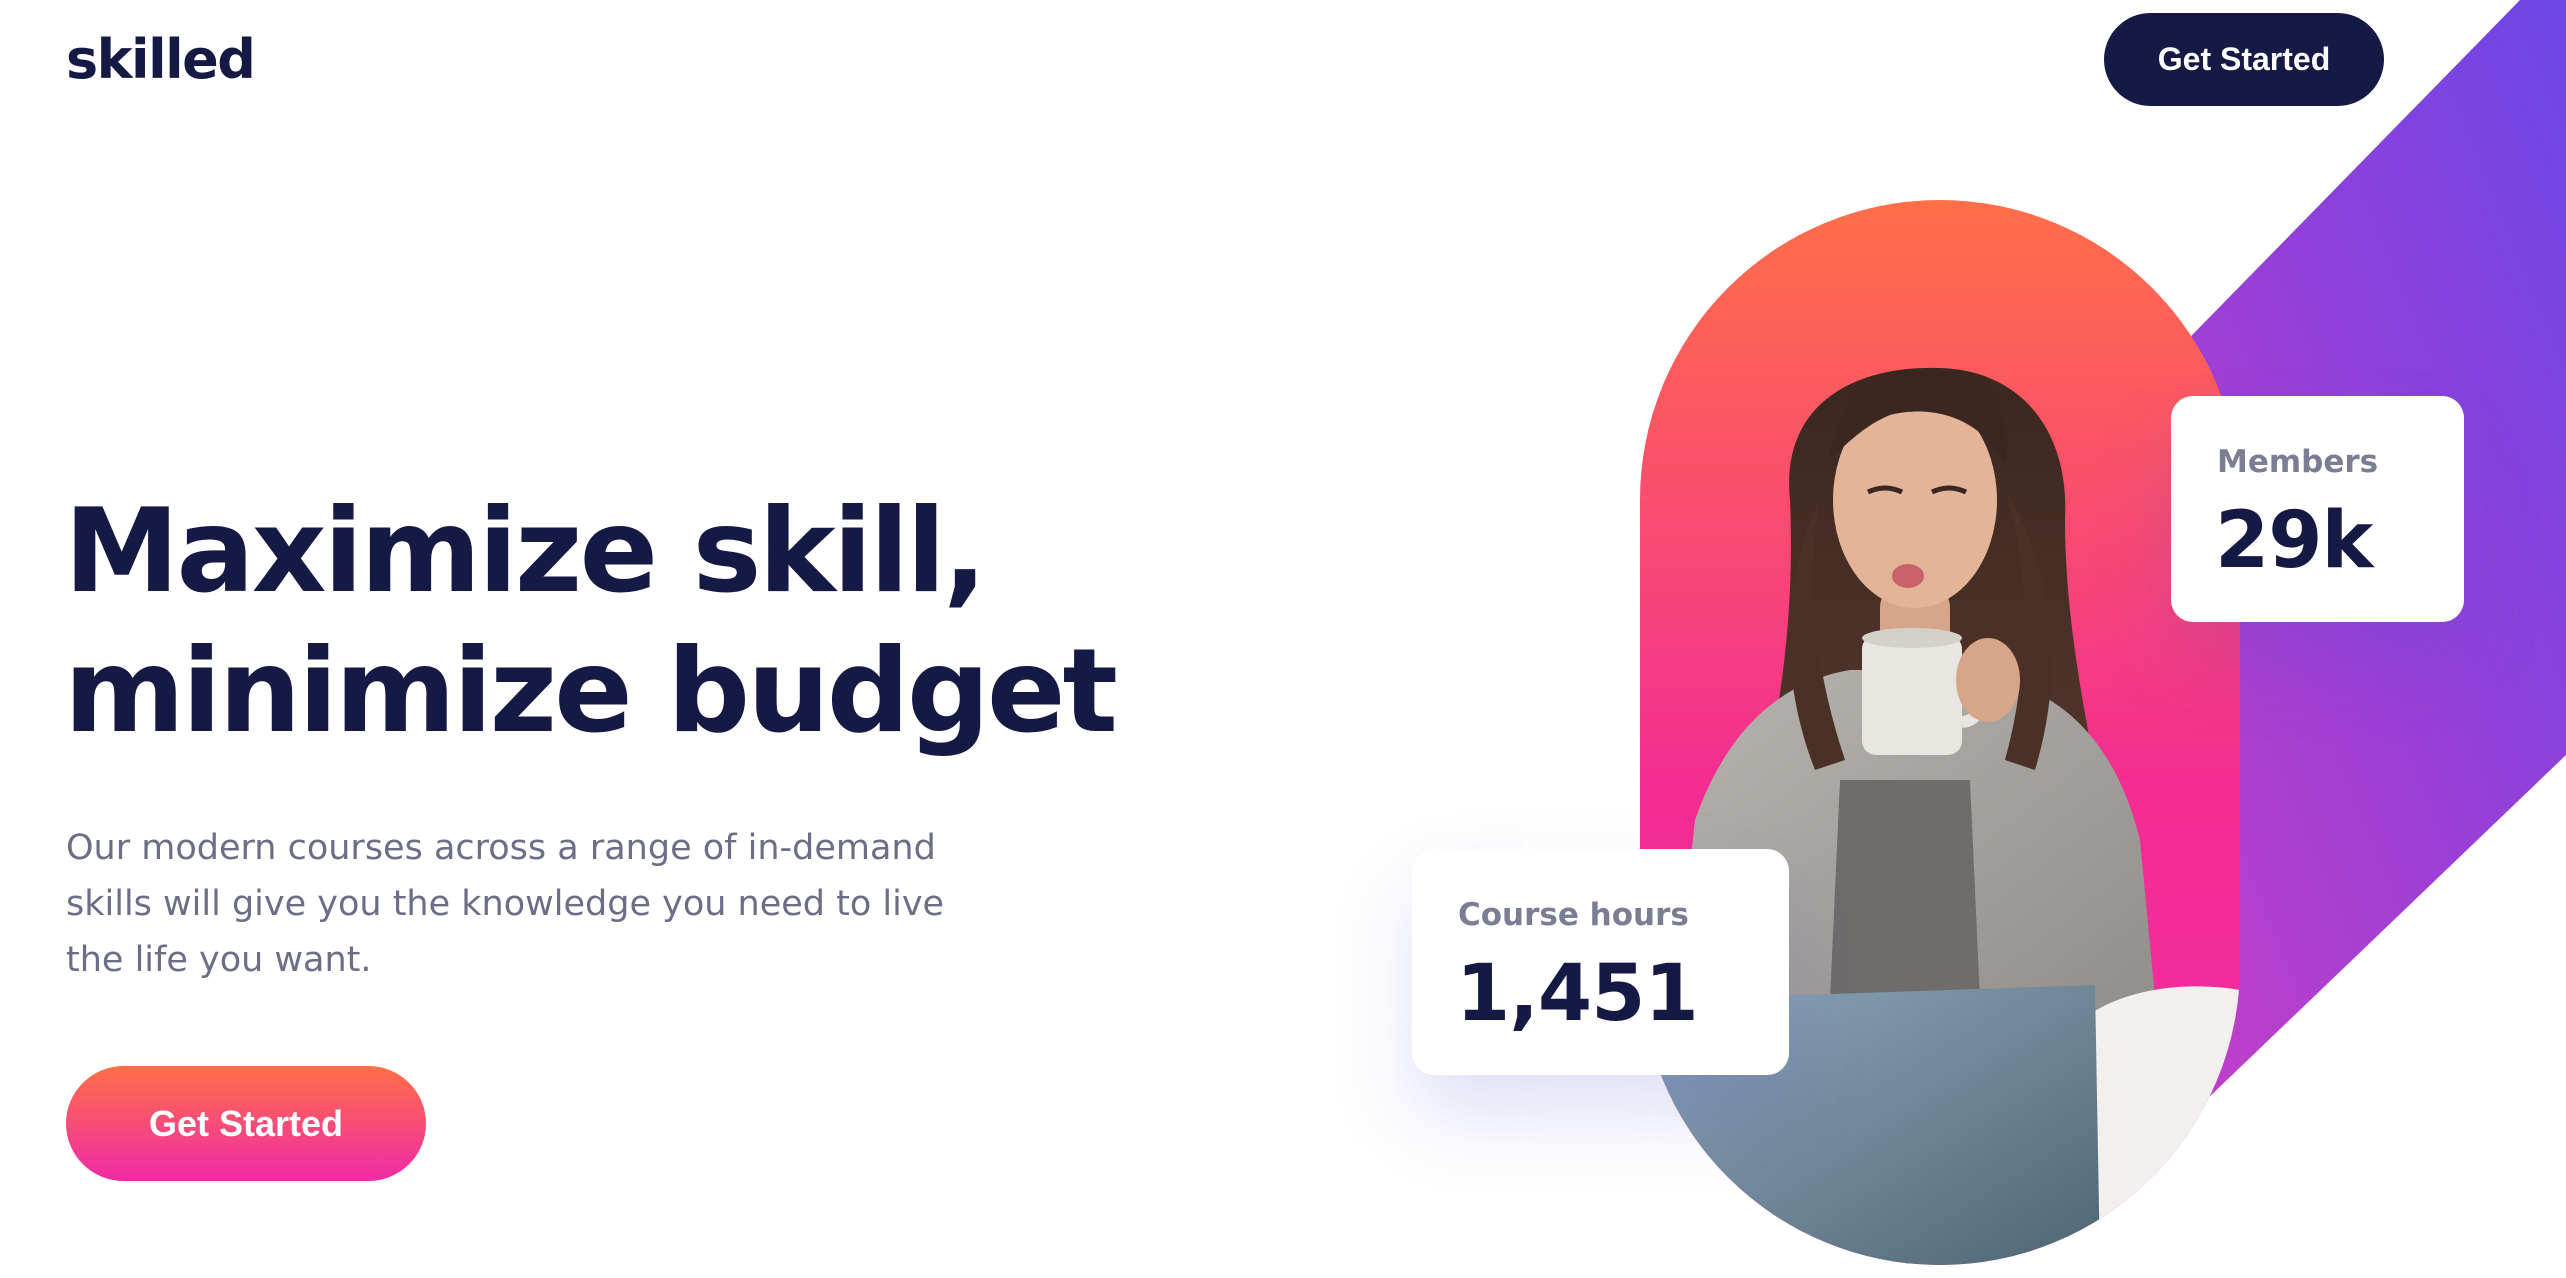 The width and height of the screenshot is (2566, 1278). Describe the element at coordinates (1573, 915) in the screenshot. I see `course-hours-stat-label: Course hours` at that location.